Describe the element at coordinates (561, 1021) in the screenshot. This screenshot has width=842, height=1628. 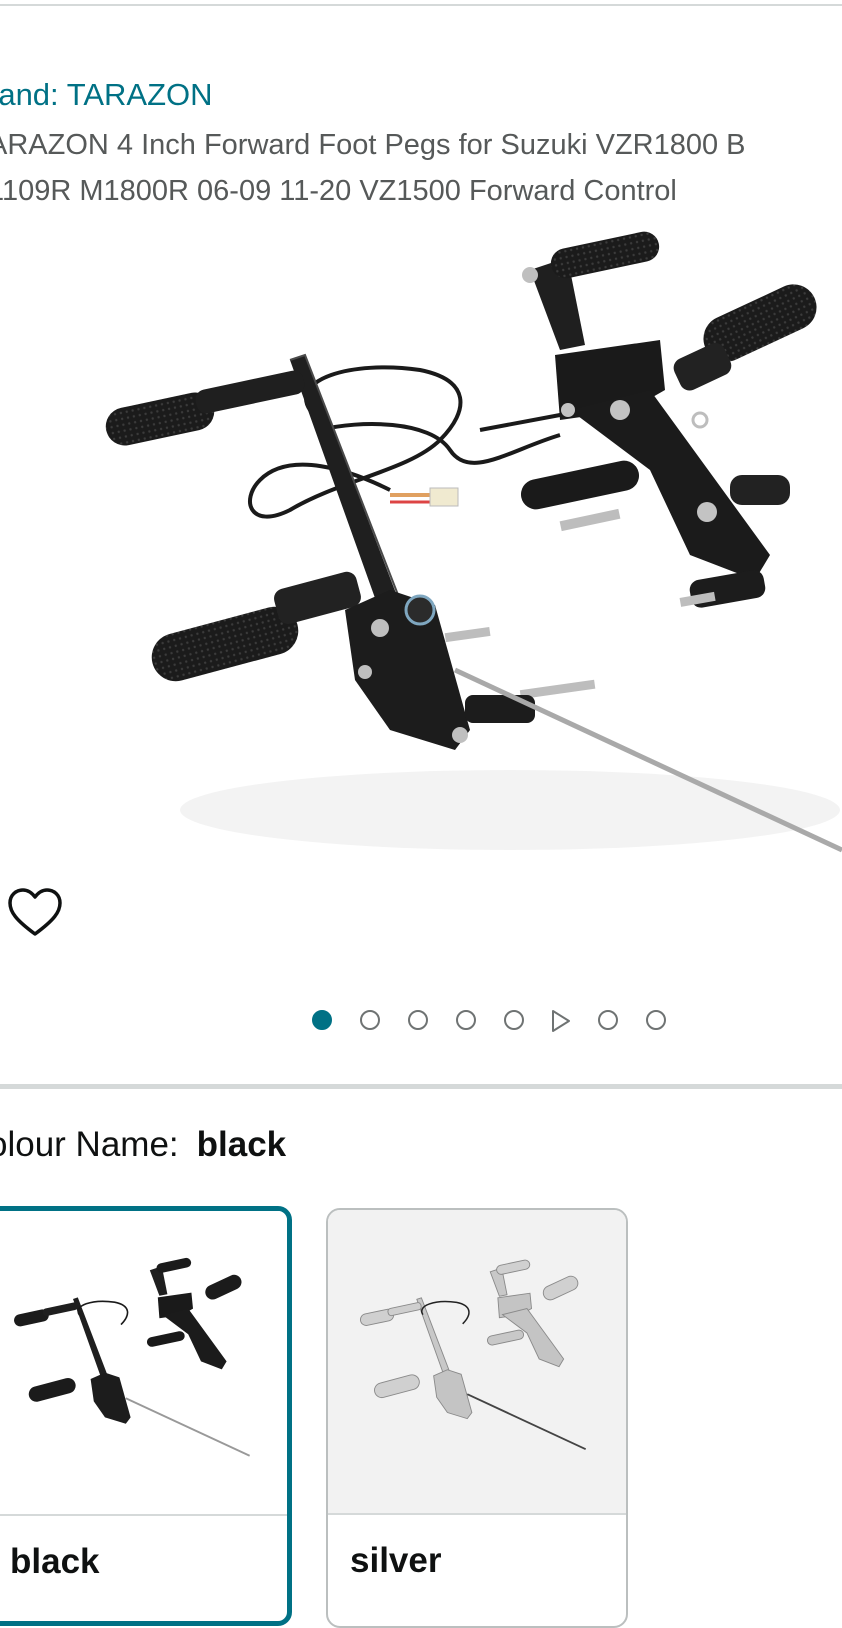
I see `play-triangle-icon` at that location.